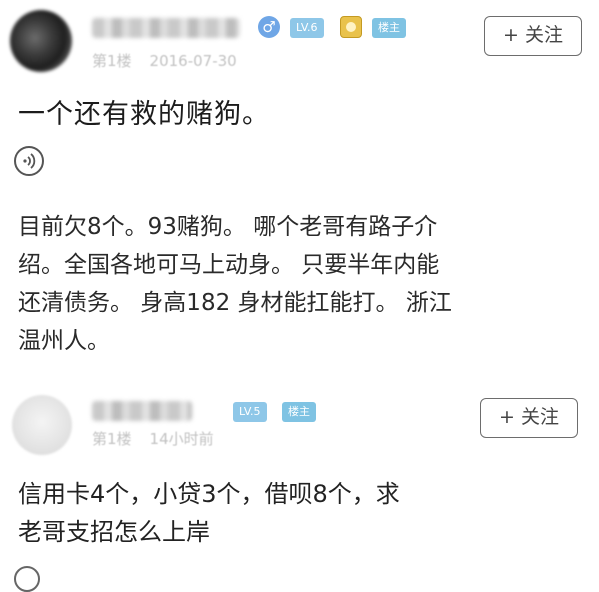  I want to click on post-meta: 第1楼 2016-07-30, so click(164, 60).